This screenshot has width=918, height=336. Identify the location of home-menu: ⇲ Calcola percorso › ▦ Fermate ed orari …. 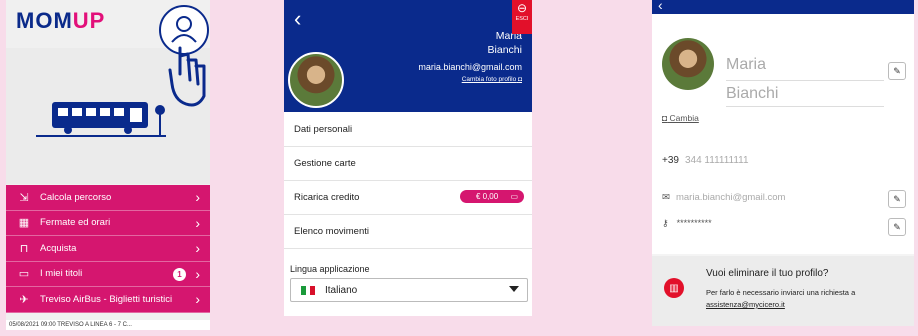
(108, 249).